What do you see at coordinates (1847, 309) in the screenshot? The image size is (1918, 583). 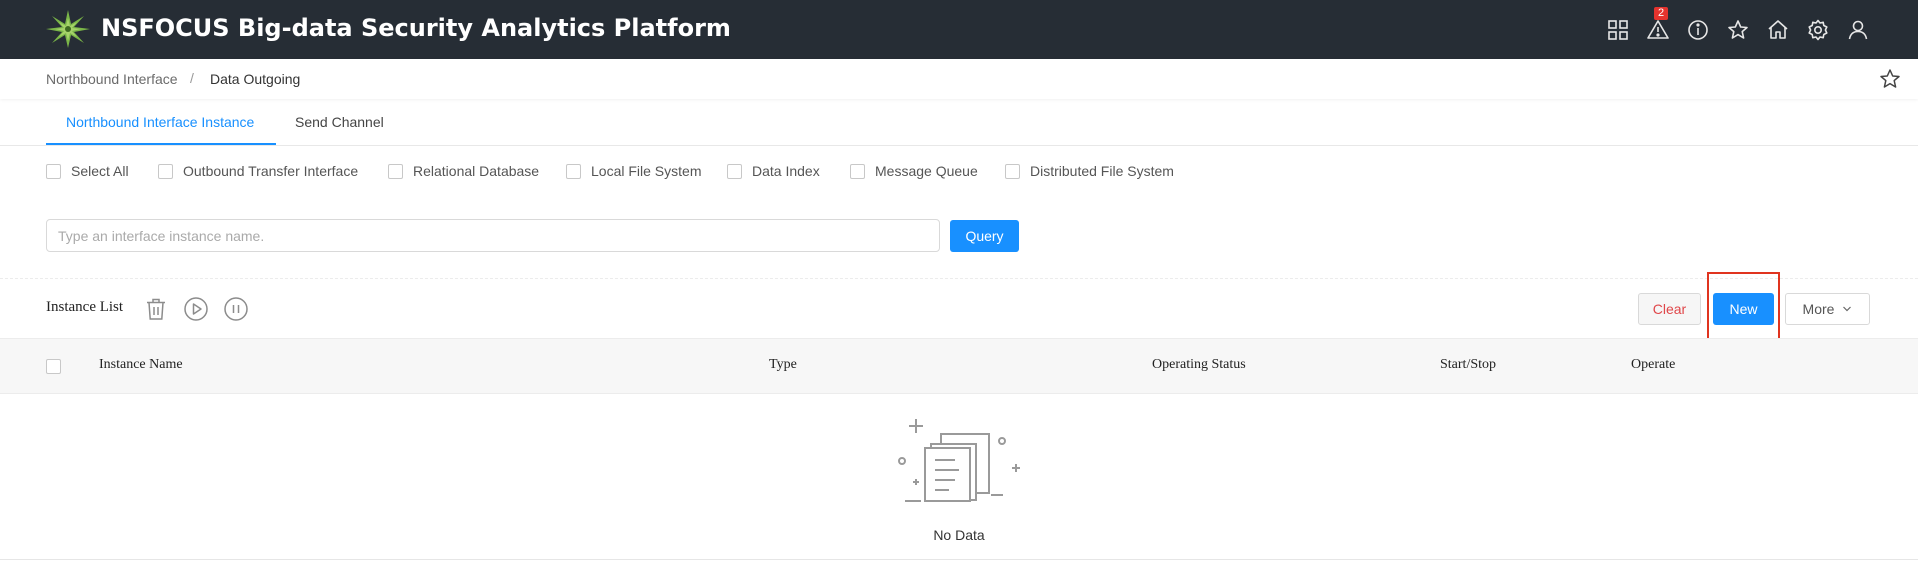 I see `chevron-down-icon` at bounding box center [1847, 309].